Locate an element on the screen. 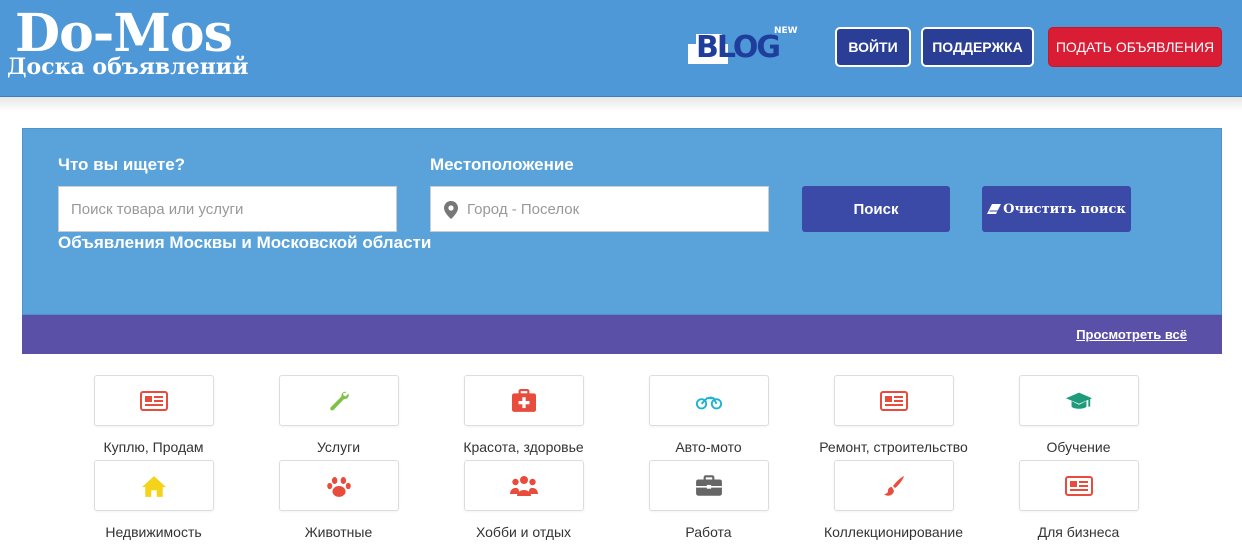  category-beauty-health: Красота, здоровье is located at coordinates (523, 415).